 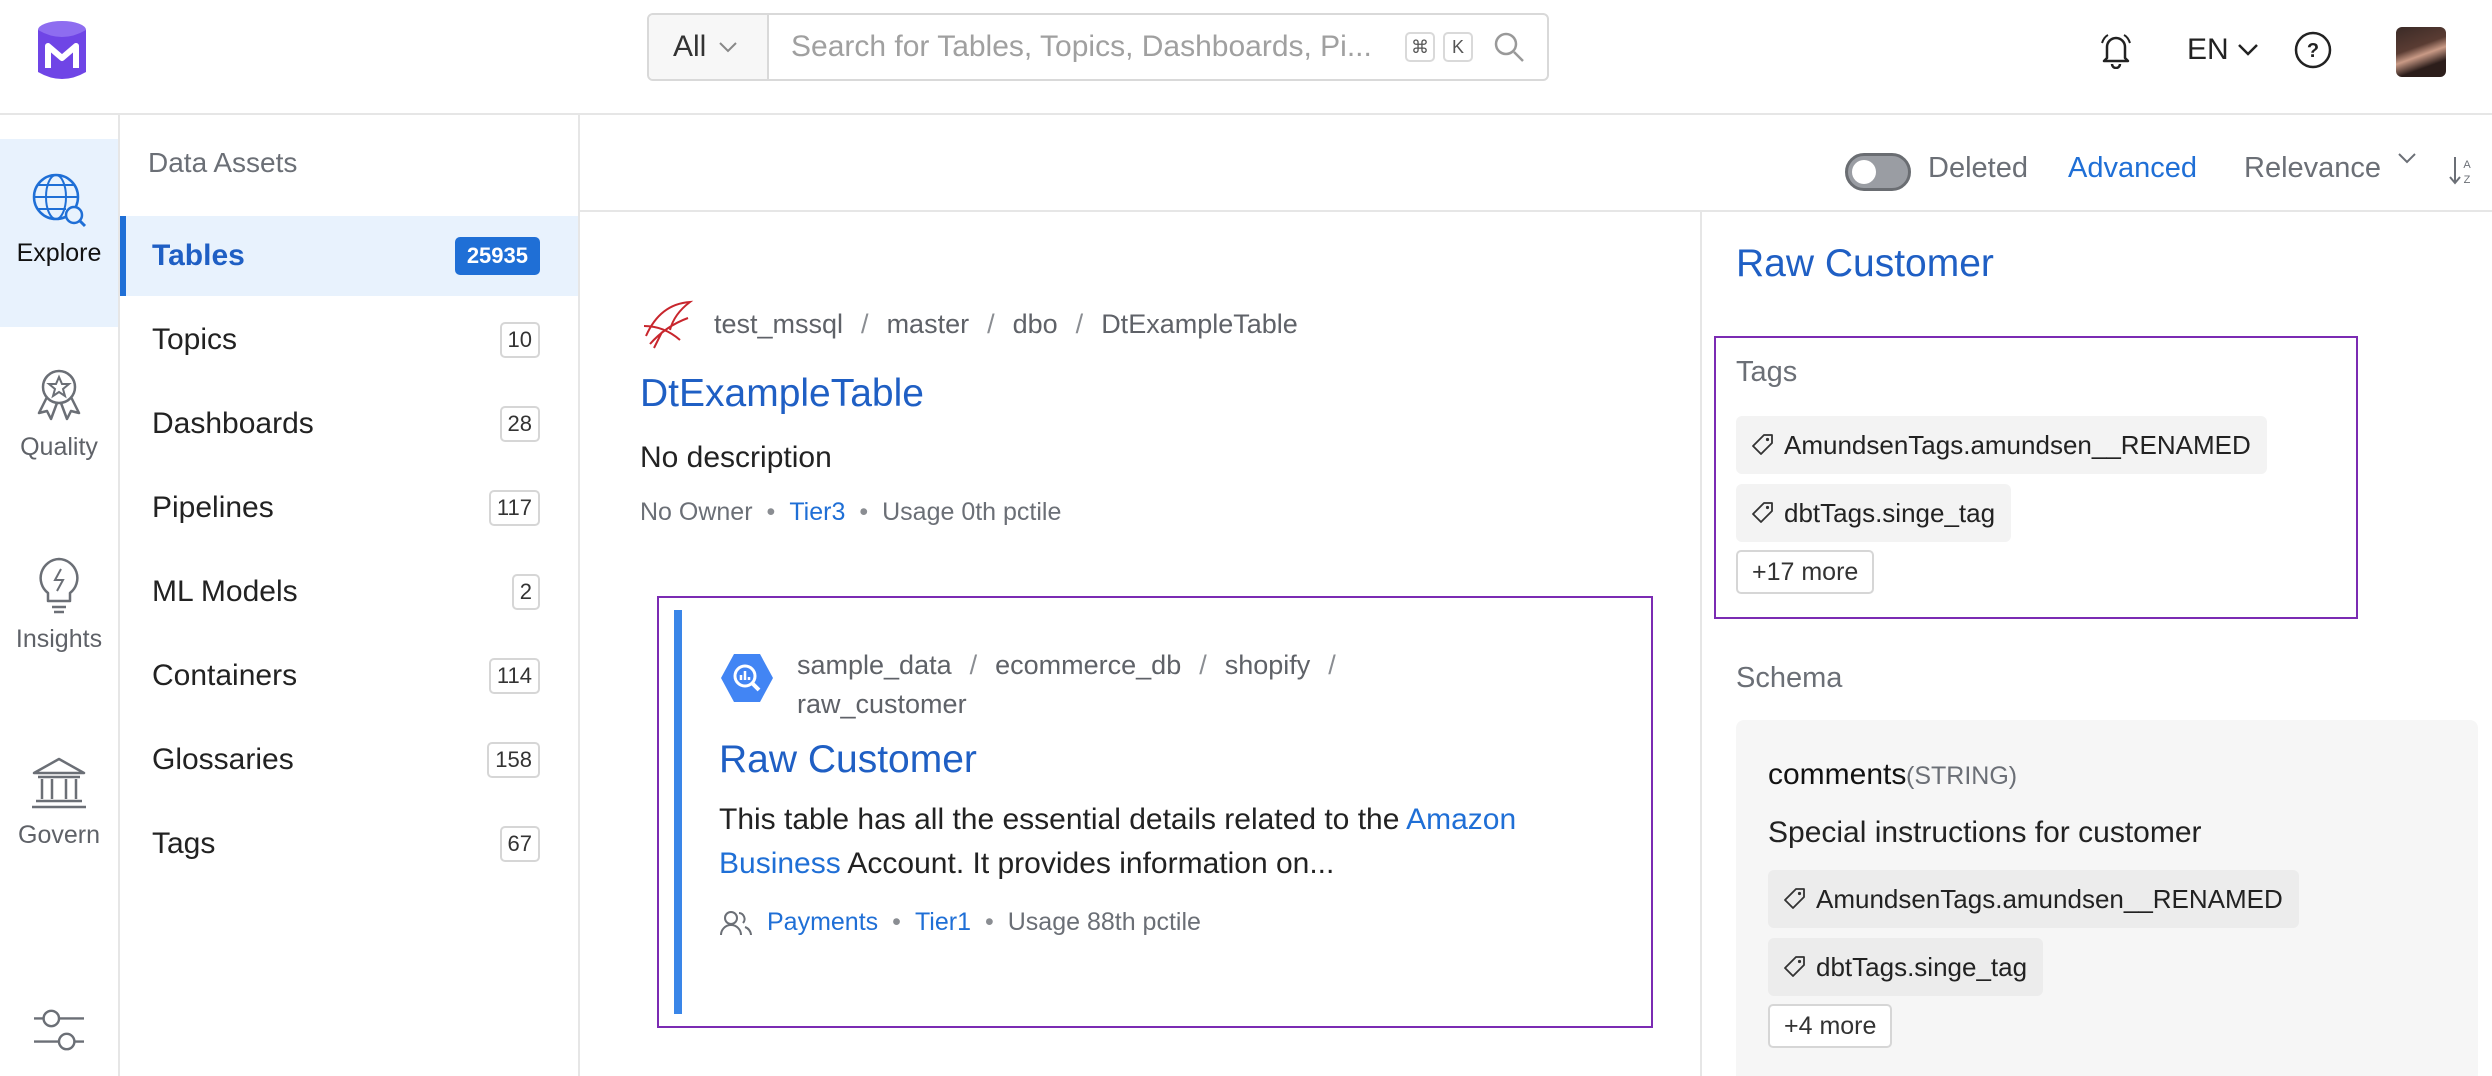 I want to click on svg-text: Z, so click(x=2467, y=180).